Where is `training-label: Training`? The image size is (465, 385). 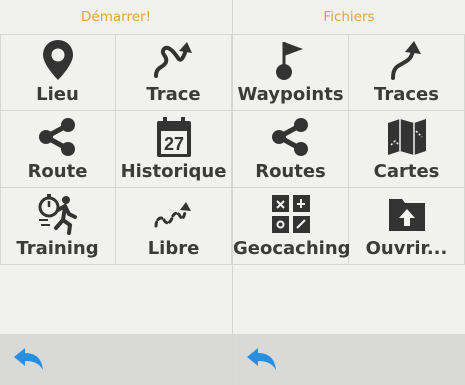
training-label: Training is located at coordinates (57, 248).